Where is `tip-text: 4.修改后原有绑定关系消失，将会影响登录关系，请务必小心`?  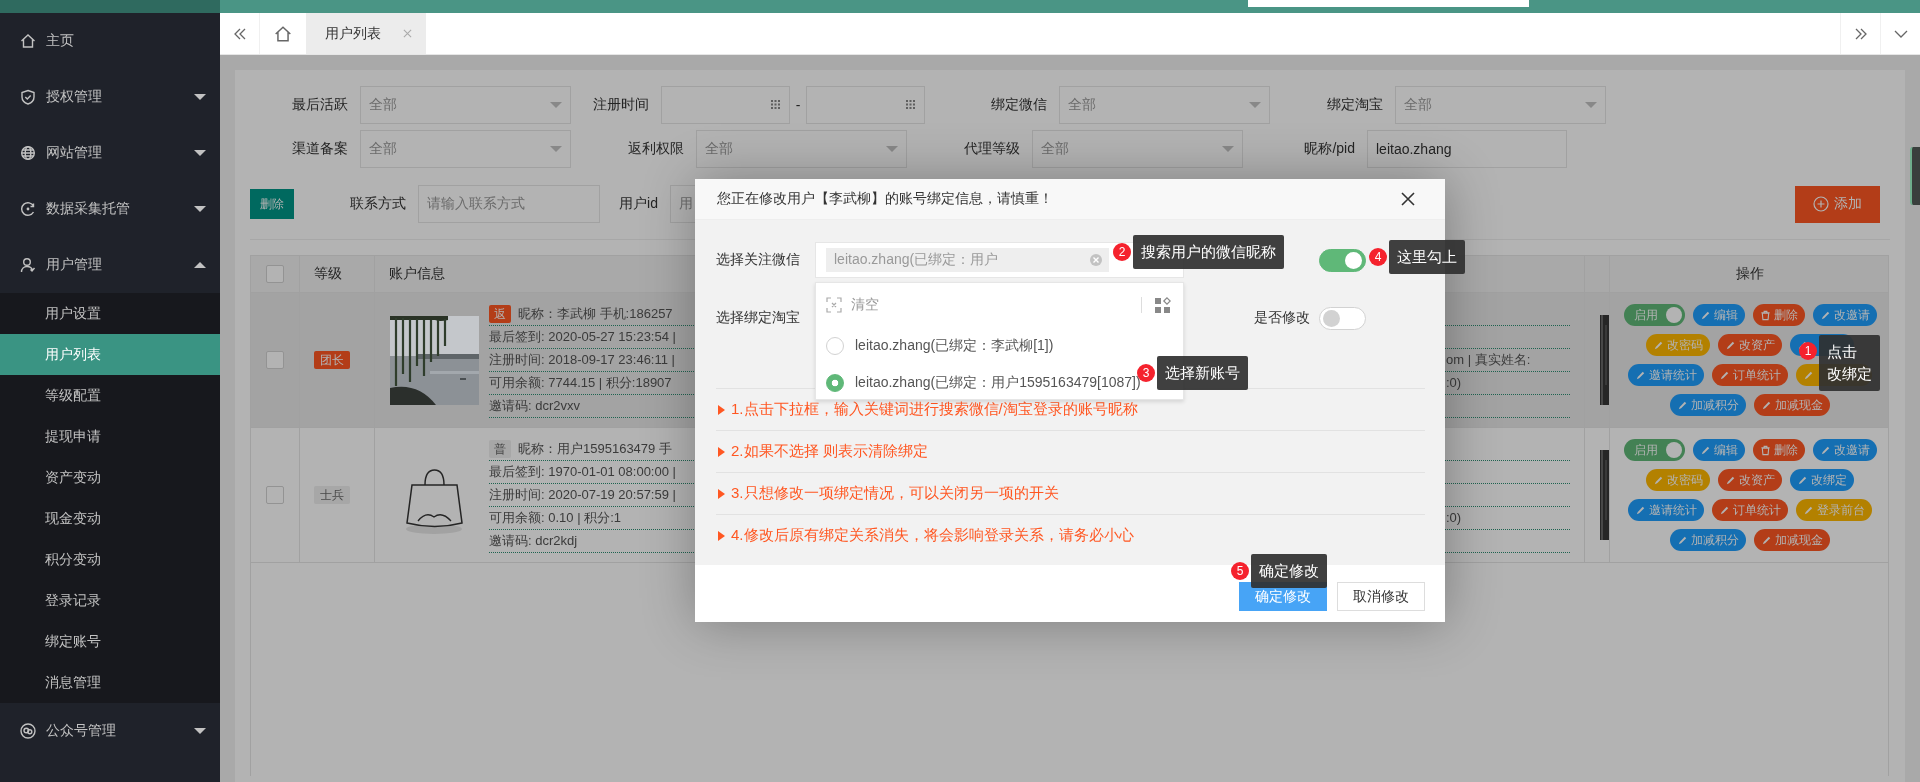
tip-text: 4.修改后原有绑定关系消失，将会影响登录关系，请务必小心 is located at coordinates (932, 535).